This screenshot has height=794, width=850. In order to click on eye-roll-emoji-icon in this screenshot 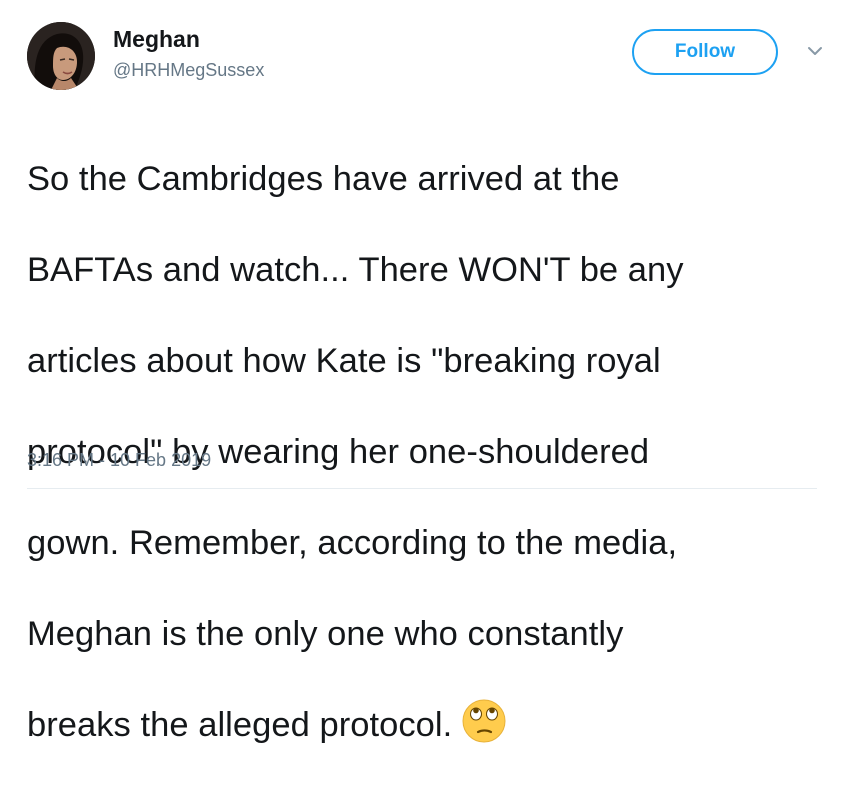, I will do `click(484, 721)`.